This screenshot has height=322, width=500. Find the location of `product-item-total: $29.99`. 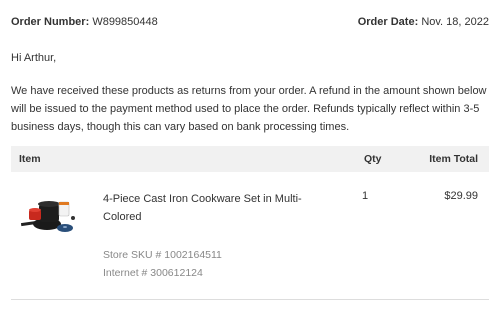

product-item-total: $29.99 is located at coordinates (461, 196).